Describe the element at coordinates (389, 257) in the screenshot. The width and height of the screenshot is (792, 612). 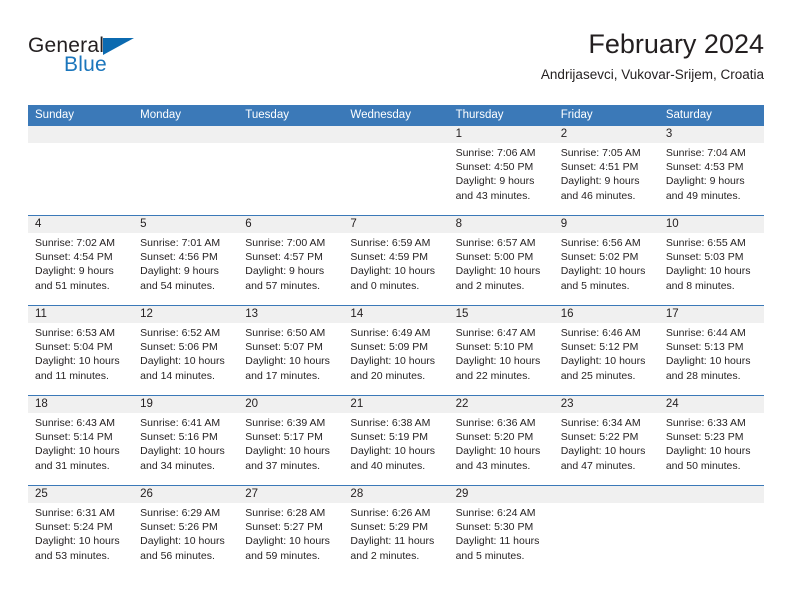
I see `sunset-text: Sunset: 4:59 PM` at that location.